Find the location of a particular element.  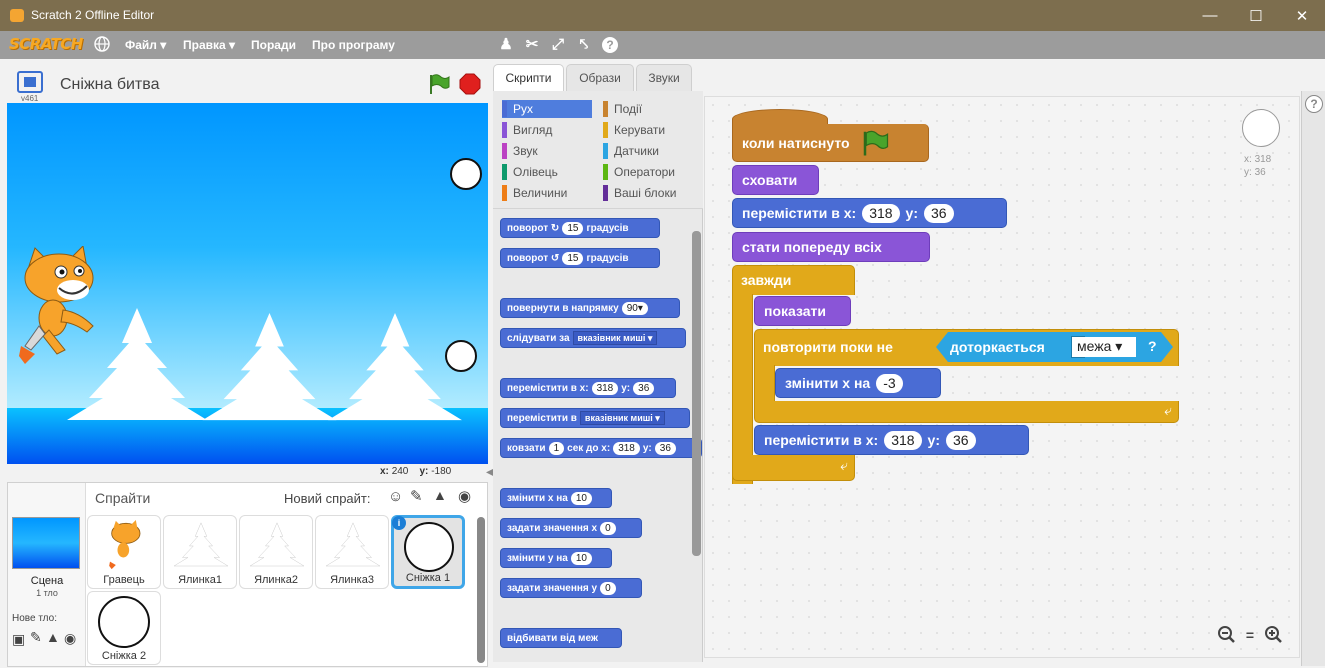

sprite-x-readout: x: 318 is located at coordinates (1258, 159).